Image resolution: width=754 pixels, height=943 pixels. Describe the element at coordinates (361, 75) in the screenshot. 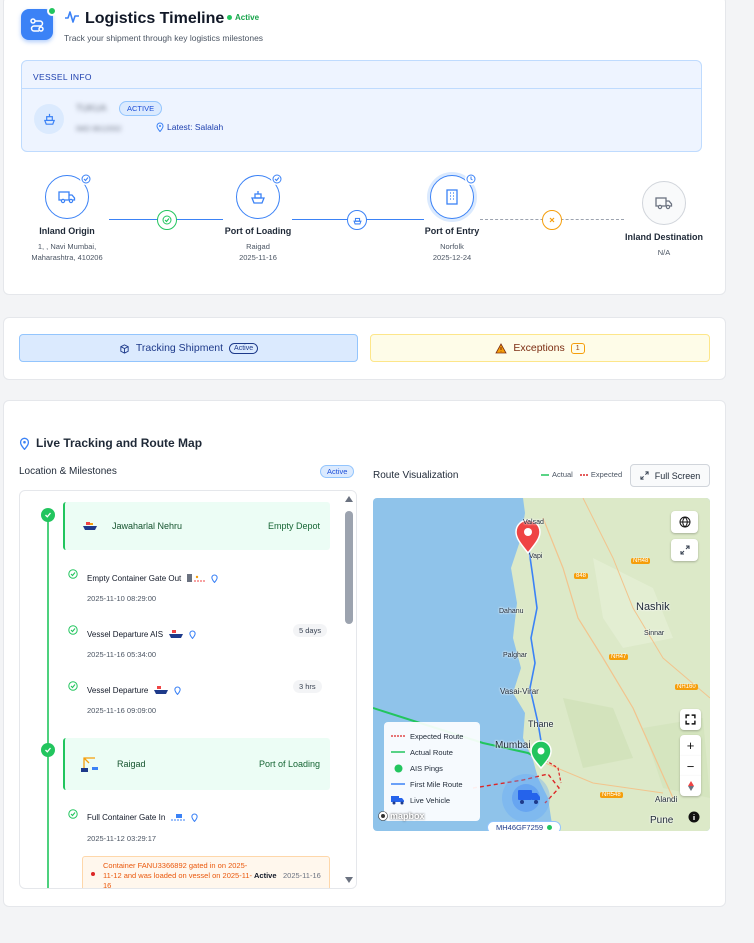

I see `vessel-info-label: VESSEL INFO` at that location.